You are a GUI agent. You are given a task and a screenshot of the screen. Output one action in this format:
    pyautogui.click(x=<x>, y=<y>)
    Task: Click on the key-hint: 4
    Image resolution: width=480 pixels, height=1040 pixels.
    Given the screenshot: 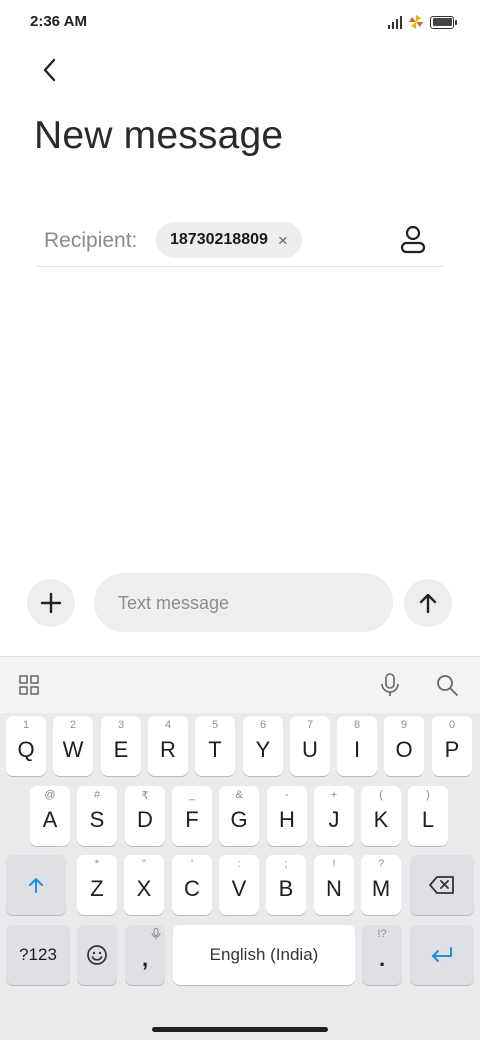 What is the action you would take?
    pyautogui.click(x=168, y=725)
    